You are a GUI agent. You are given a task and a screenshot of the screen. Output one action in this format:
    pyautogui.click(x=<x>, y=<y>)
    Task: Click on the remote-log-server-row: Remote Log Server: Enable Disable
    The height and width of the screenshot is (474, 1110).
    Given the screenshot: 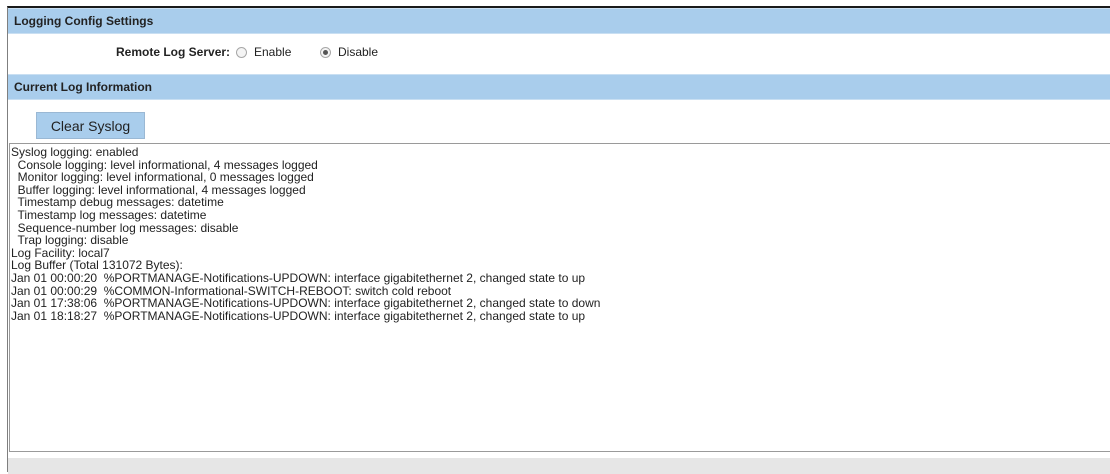 What is the action you would take?
    pyautogui.click(x=559, y=52)
    